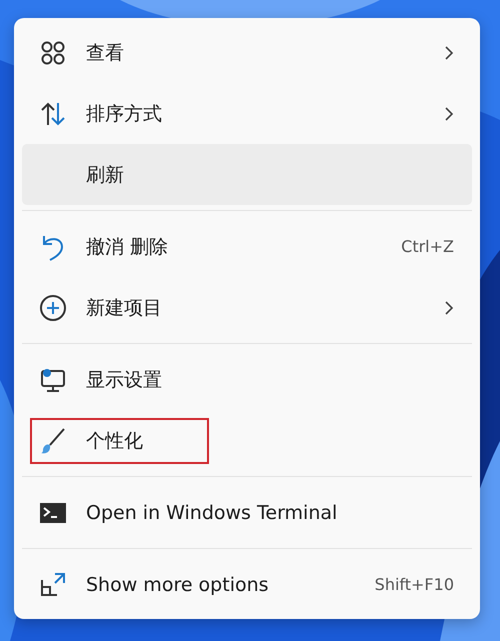  What do you see at coordinates (247, 440) in the screenshot?
I see `menu-item: 个性化` at bounding box center [247, 440].